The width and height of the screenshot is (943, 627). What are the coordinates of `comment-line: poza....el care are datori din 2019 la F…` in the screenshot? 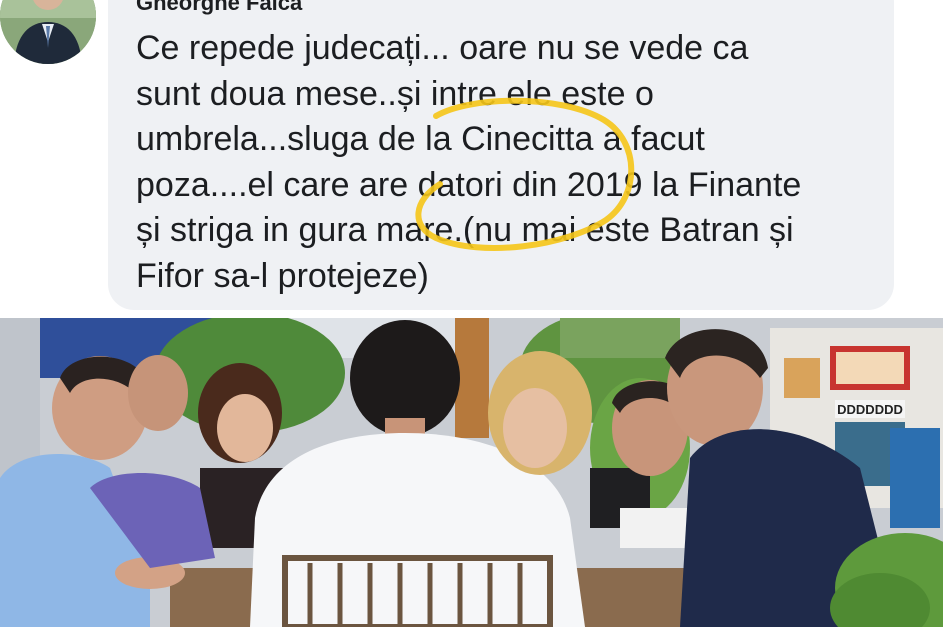 It's located at (469, 184).